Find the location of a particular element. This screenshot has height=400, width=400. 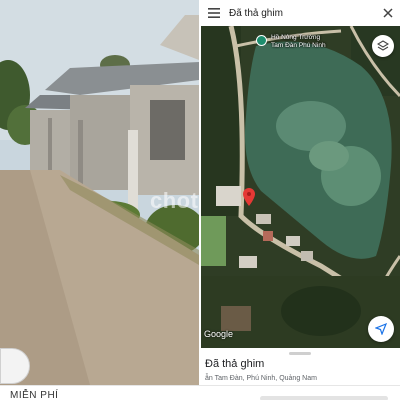

listing-footer: MIỄN PHÍ is located at coordinates (200, 392).